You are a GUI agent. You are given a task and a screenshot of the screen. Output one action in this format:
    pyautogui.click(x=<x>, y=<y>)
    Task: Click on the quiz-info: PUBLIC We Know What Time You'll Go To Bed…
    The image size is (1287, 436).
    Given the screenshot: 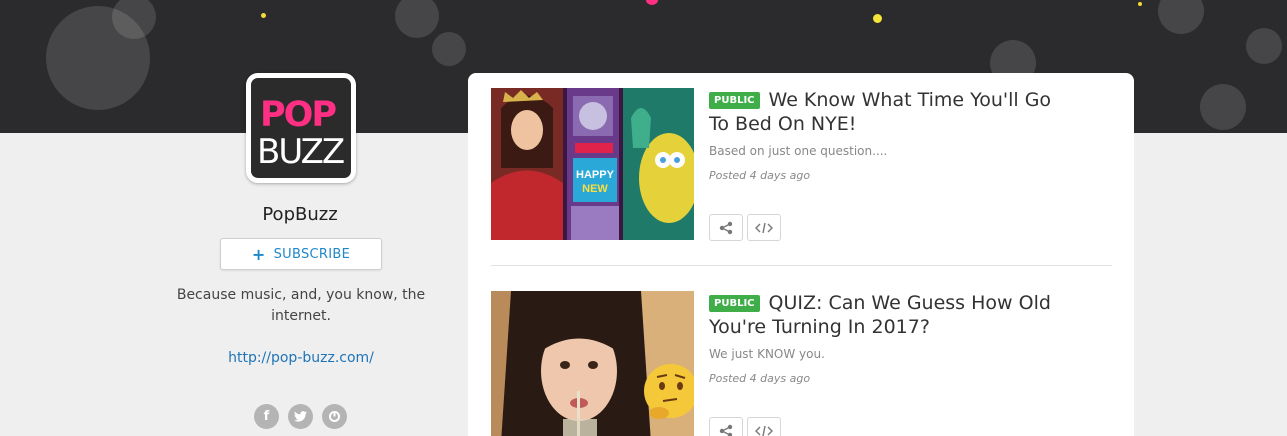 What is the action you would take?
    pyautogui.click(x=889, y=135)
    